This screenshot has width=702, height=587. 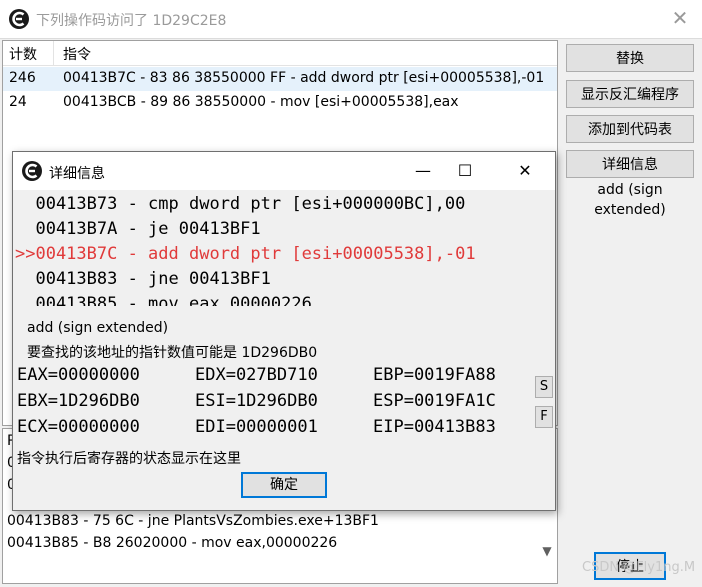 I want to click on row-count: 246, so click(x=22, y=78).